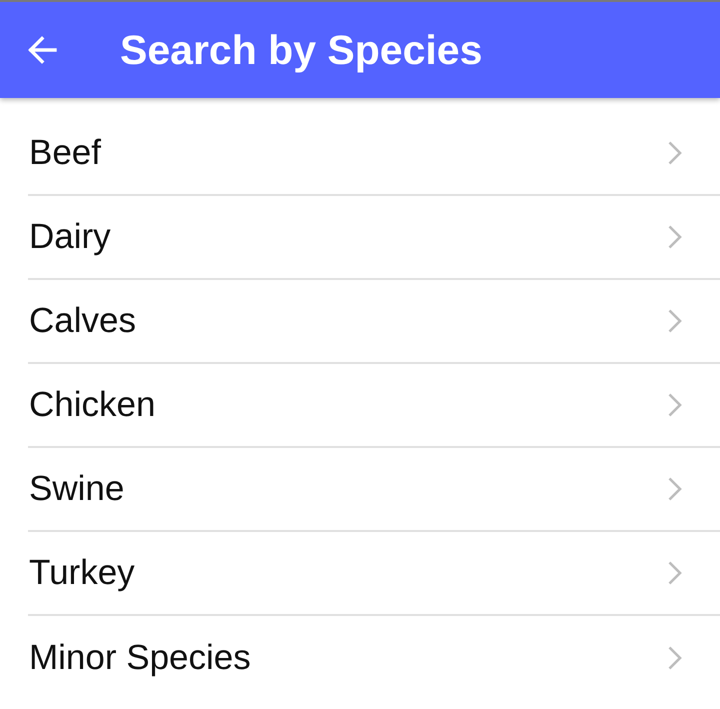 Image resolution: width=720 pixels, height=709 pixels. I want to click on species-item: Calves, so click(374, 322).